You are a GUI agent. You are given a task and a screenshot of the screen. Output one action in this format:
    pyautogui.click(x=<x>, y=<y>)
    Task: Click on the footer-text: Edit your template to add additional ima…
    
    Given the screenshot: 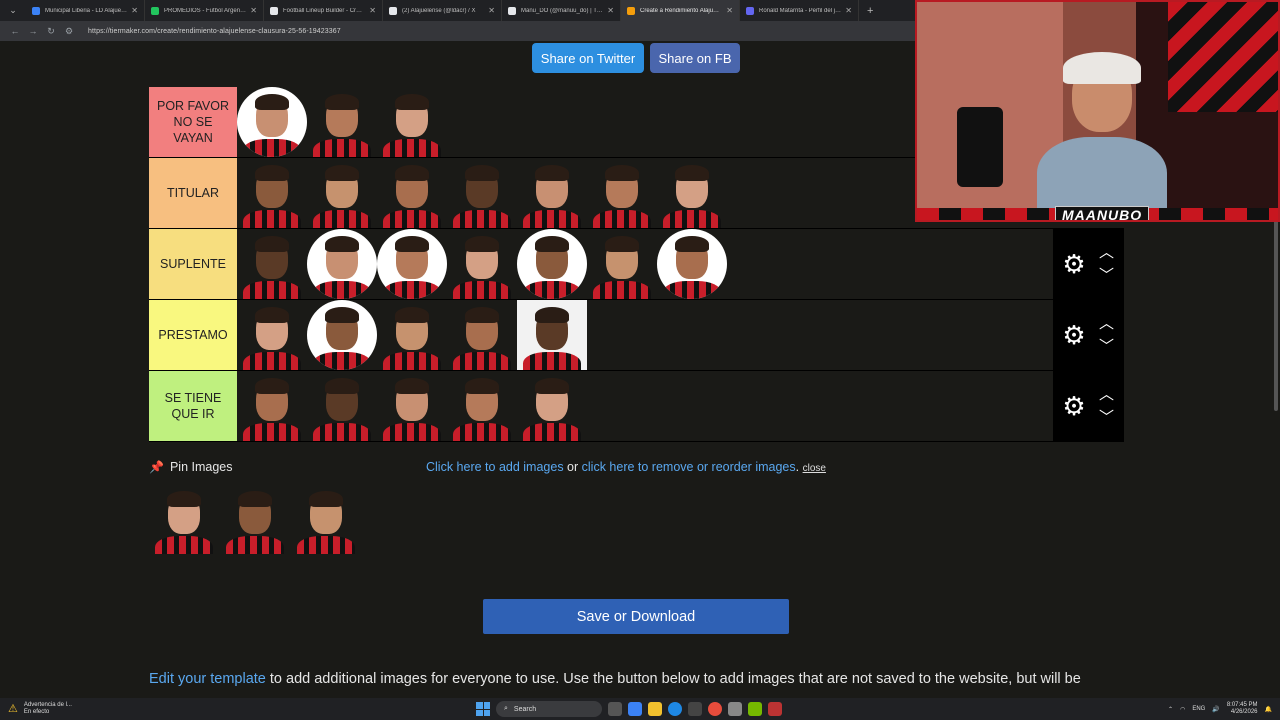 What is the action you would take?
    pyautogui.click(x=615, y=679)
    